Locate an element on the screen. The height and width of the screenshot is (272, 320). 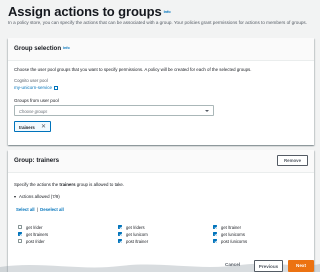
action-checkbox-label: get /trainers is located at coordinates (37, 234).